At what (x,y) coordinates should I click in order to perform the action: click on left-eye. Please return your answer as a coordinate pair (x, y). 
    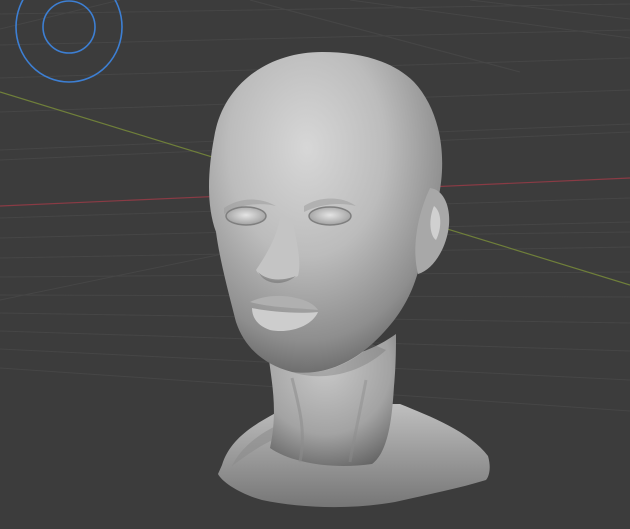
    Looking at the image, I should click on (246, 216).